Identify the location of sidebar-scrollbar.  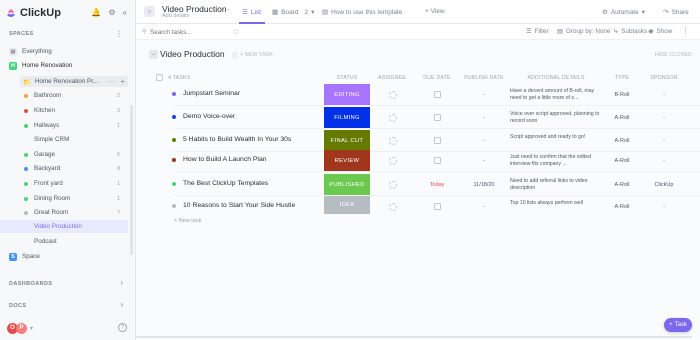
(131, 180).